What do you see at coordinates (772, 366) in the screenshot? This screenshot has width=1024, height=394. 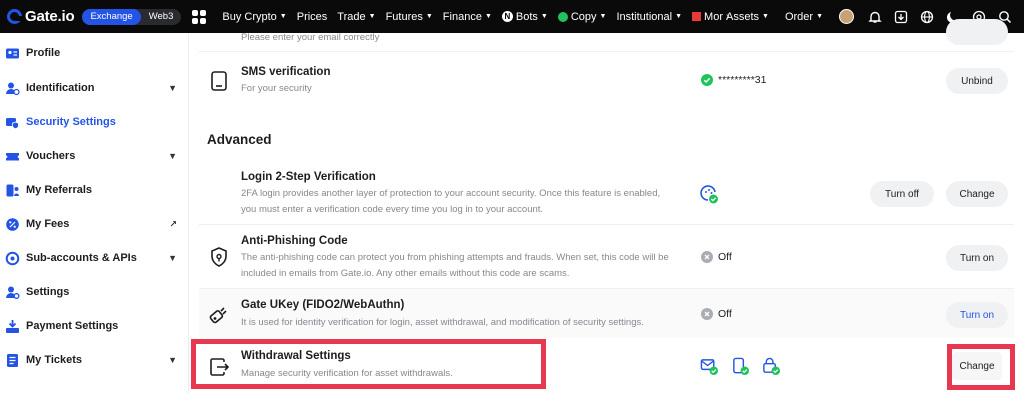 I see `lock-check-icon` at bounding box center [772, 366].